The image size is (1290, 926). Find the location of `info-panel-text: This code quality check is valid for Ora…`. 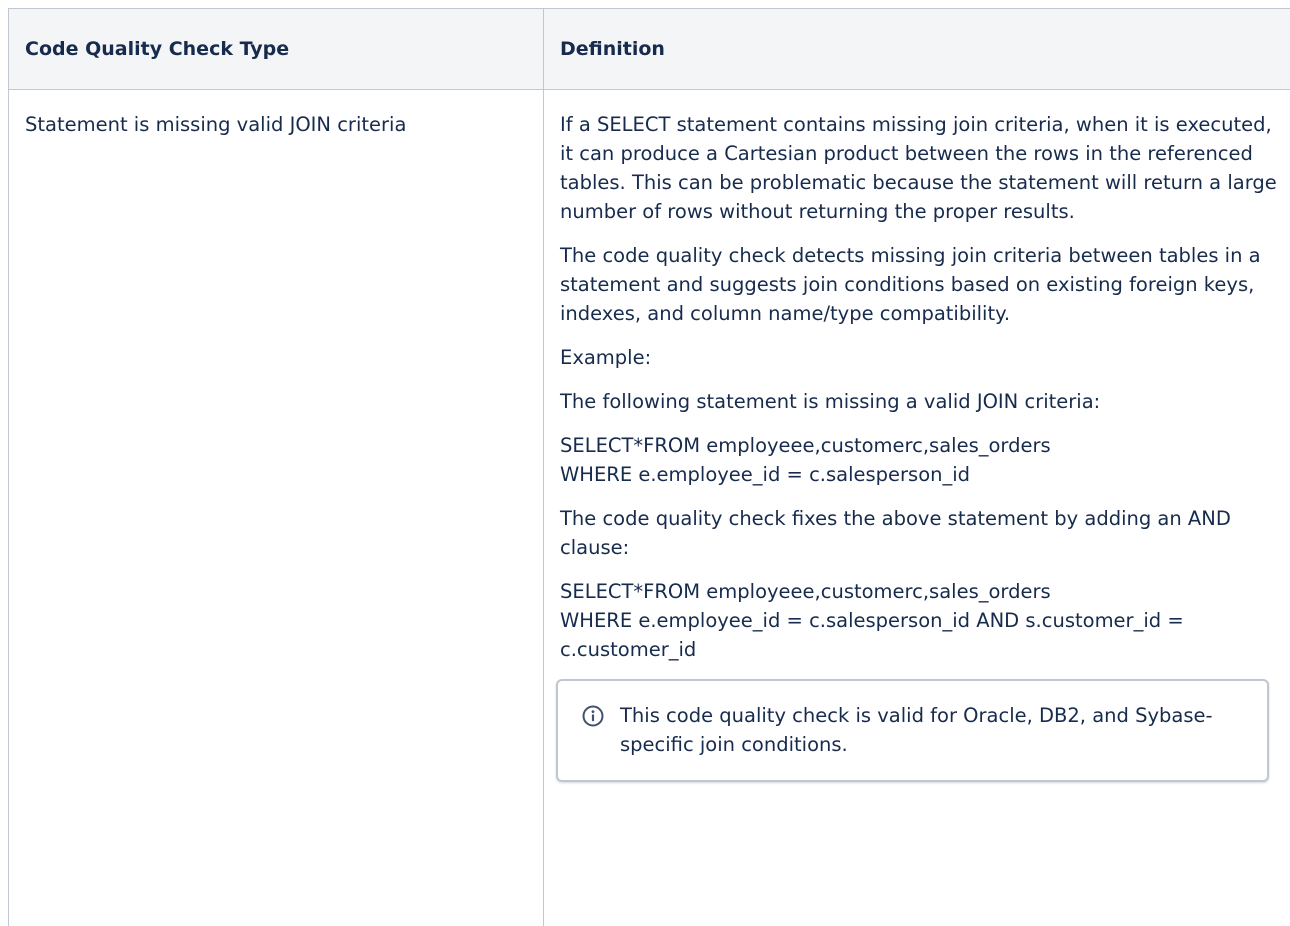

info-panel-text: This code quality check is valid for Ora… is located at coordinates (916, 730).